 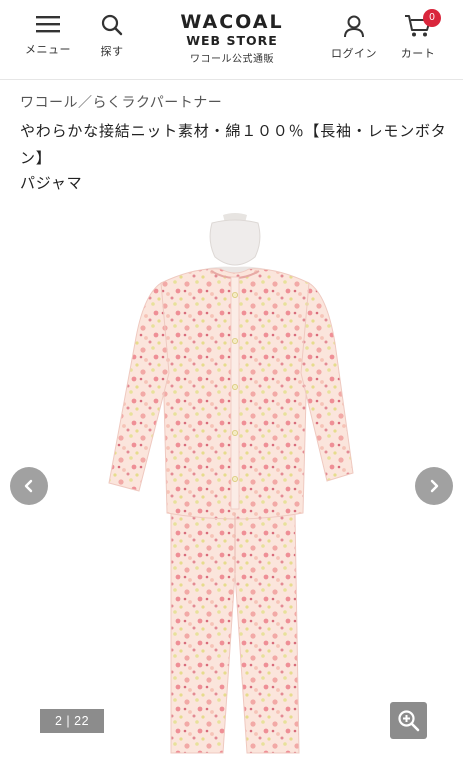 I want to click on zoom-button, so click(x=408, y=720).